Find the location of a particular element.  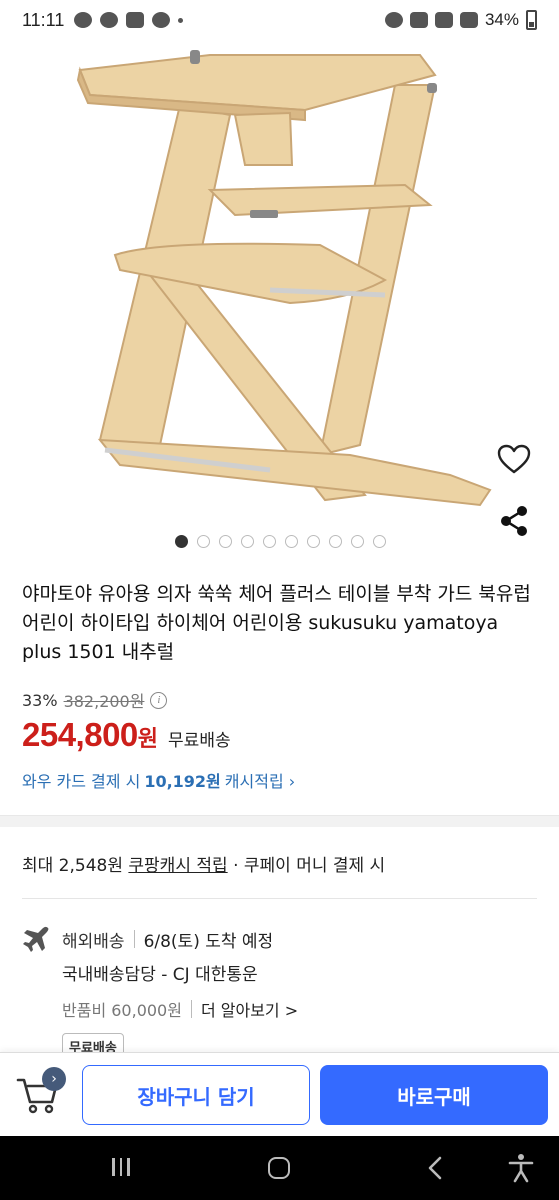

cash-suffix: · 쿠페이 머니 결제 시 is located at coordinates (309, 866).